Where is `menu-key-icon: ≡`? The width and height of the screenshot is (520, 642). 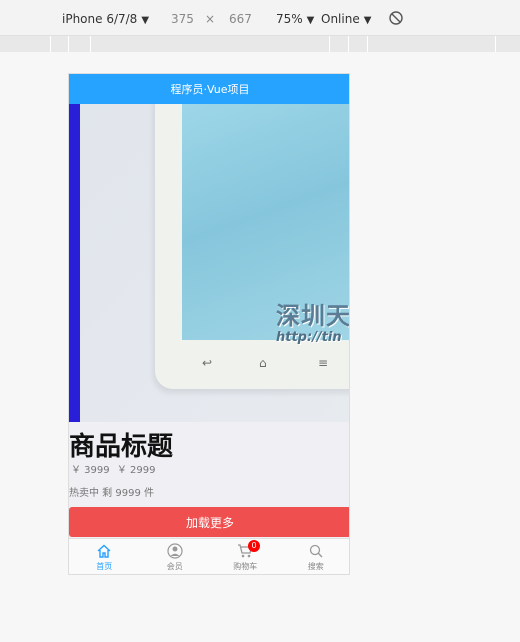 menu-key-icon: ≡ is located at coordinates (323, 363).